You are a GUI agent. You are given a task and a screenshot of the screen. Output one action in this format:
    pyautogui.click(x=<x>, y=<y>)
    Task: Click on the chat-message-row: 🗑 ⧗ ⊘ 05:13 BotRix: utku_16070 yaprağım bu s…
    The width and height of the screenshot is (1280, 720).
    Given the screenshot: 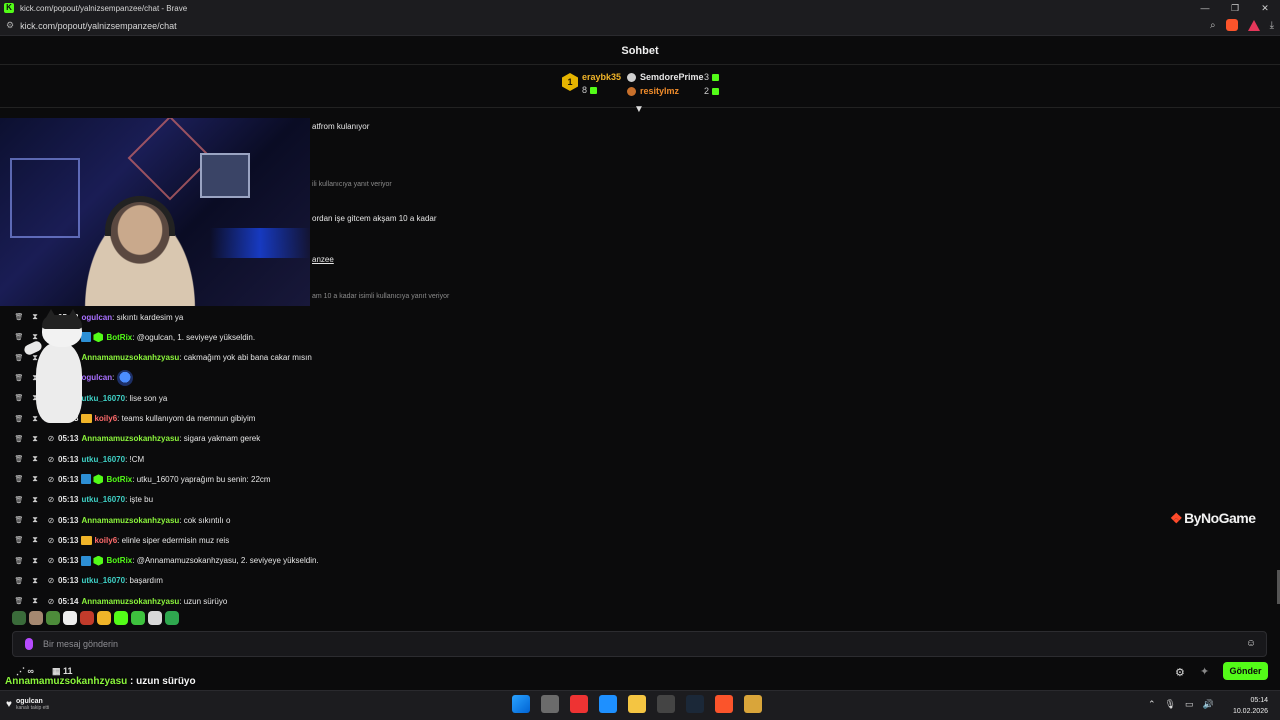 What is the action you would take?
    pyautogui.click(x=142, y=479)
    